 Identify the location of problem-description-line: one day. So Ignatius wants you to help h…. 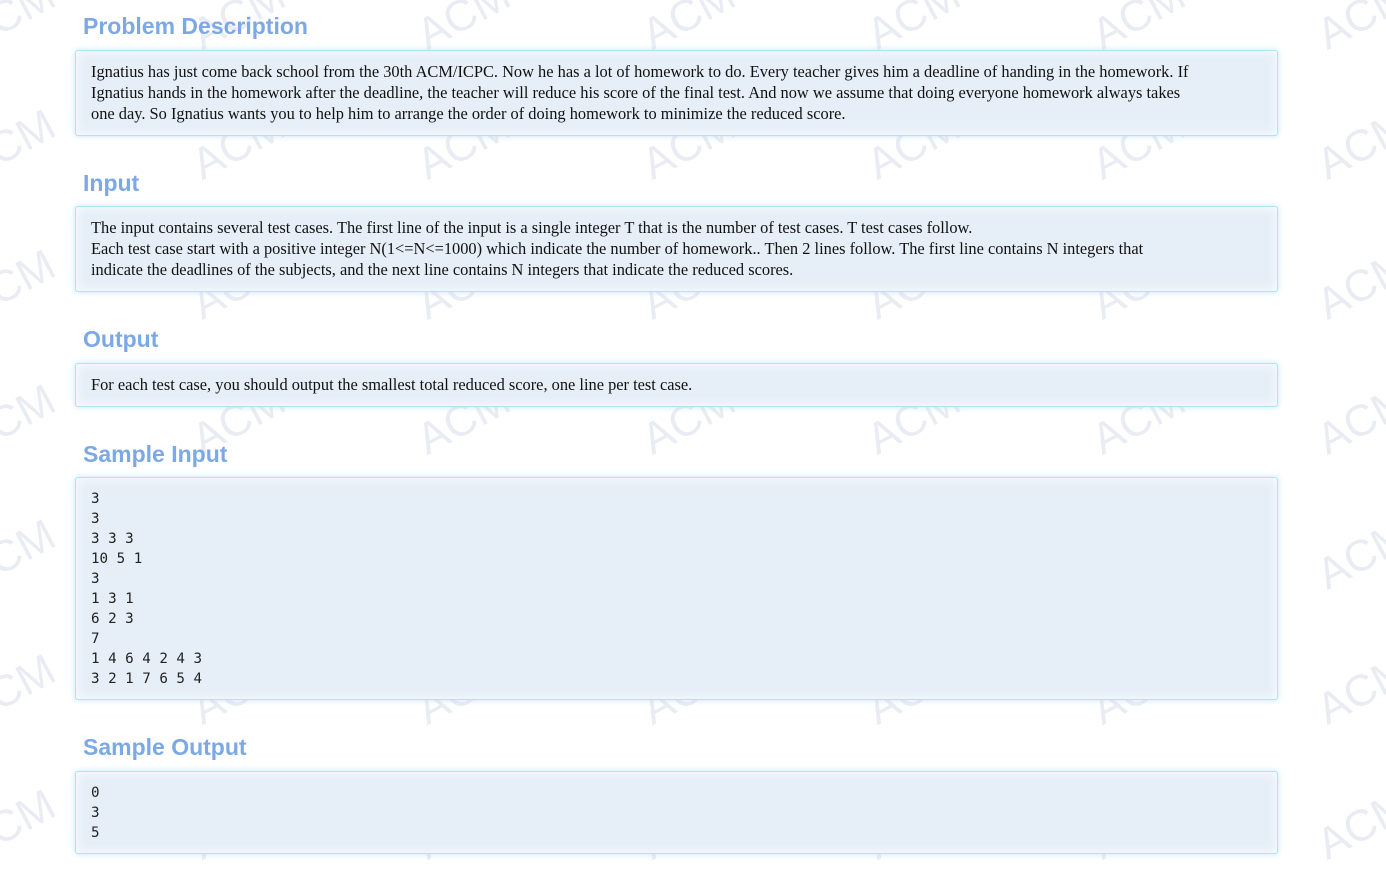
(468, 113).